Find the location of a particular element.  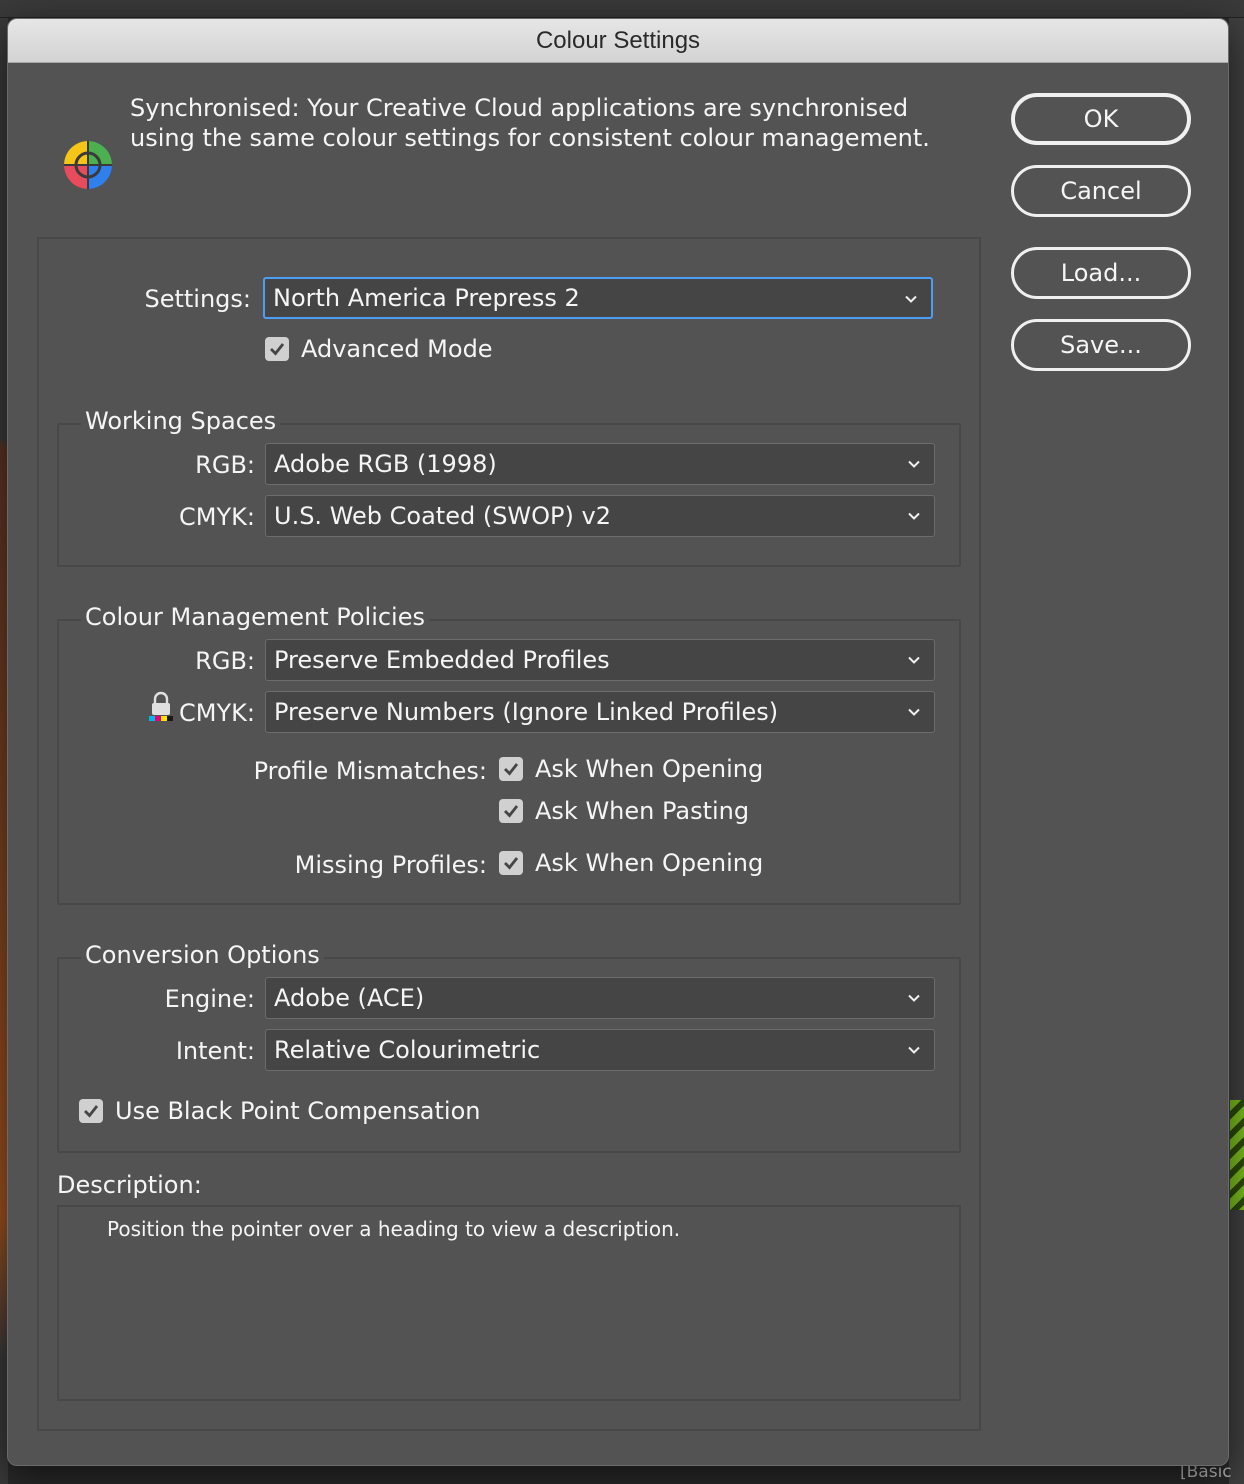

dialog-title: Colour Settings is located at coordinates (618, 41).